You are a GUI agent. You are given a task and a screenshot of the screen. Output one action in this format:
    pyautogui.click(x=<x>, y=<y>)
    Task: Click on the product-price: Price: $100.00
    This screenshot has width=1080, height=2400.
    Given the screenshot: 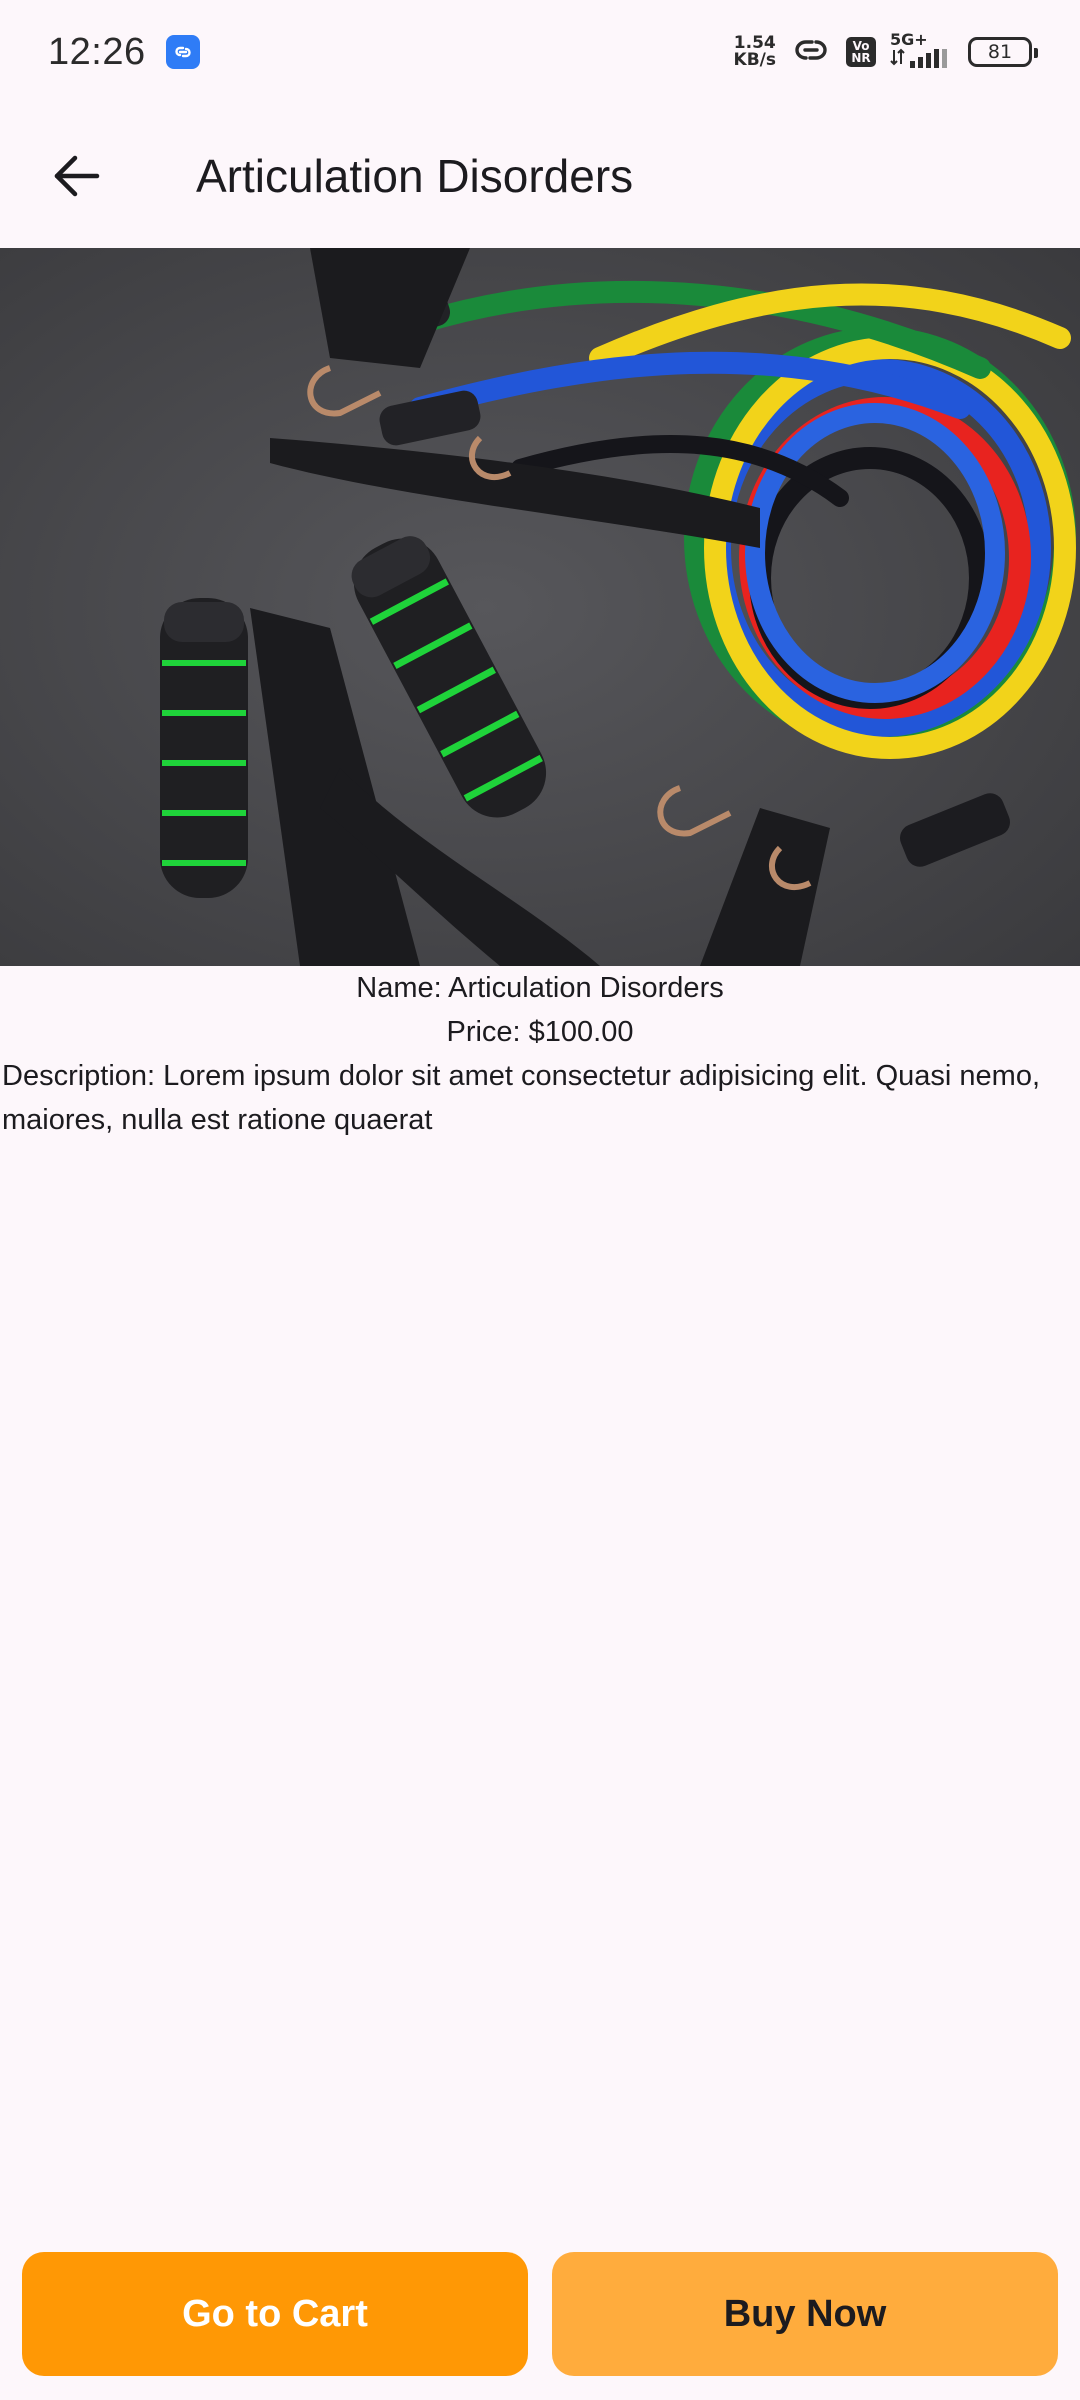 What is the action you would take?
    pyautogui.click(x=540, y=1032)
    